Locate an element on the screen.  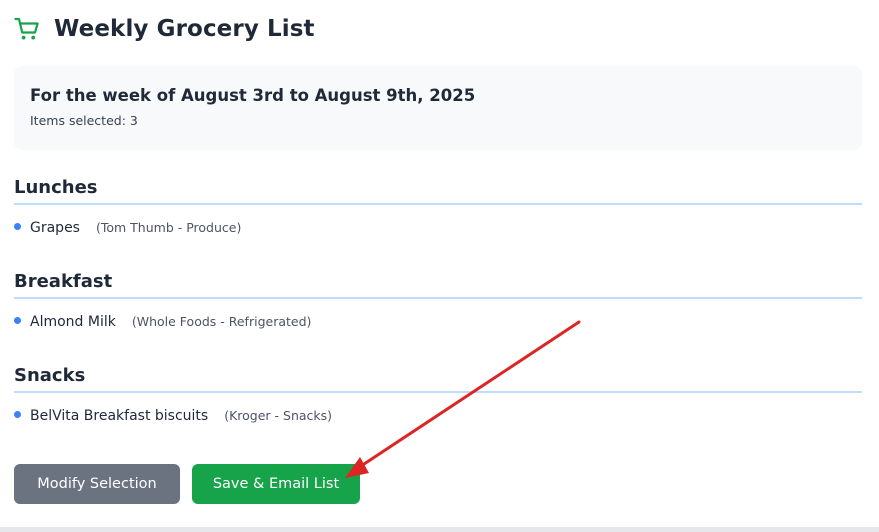
items-selected-count: Items selected: 3 is located at coordinates (84, 120).